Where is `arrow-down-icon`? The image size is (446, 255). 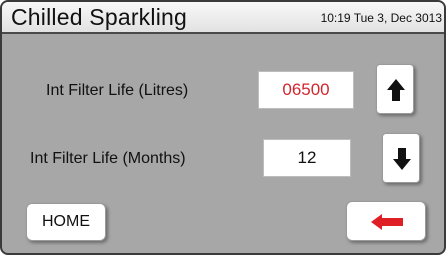
arrow-down-icon is located at coordinates (402, 159).